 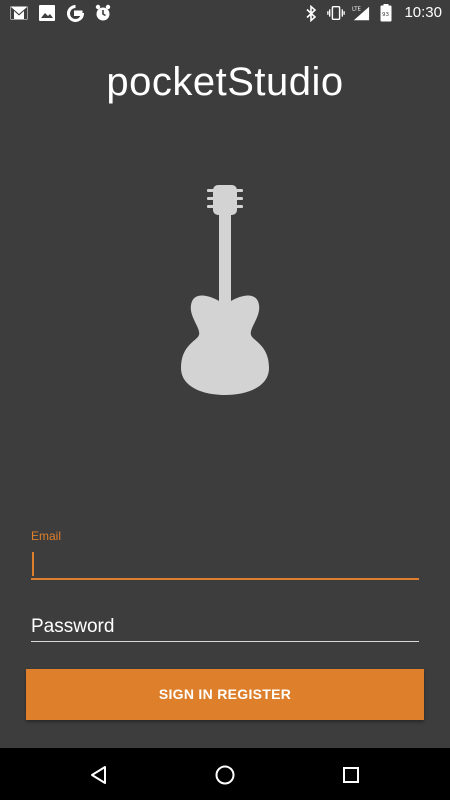 What do you see at coordinates (225, 82) in the screenshot?
I see `app-title: pocketStudio` at bounding box center [225, 82].